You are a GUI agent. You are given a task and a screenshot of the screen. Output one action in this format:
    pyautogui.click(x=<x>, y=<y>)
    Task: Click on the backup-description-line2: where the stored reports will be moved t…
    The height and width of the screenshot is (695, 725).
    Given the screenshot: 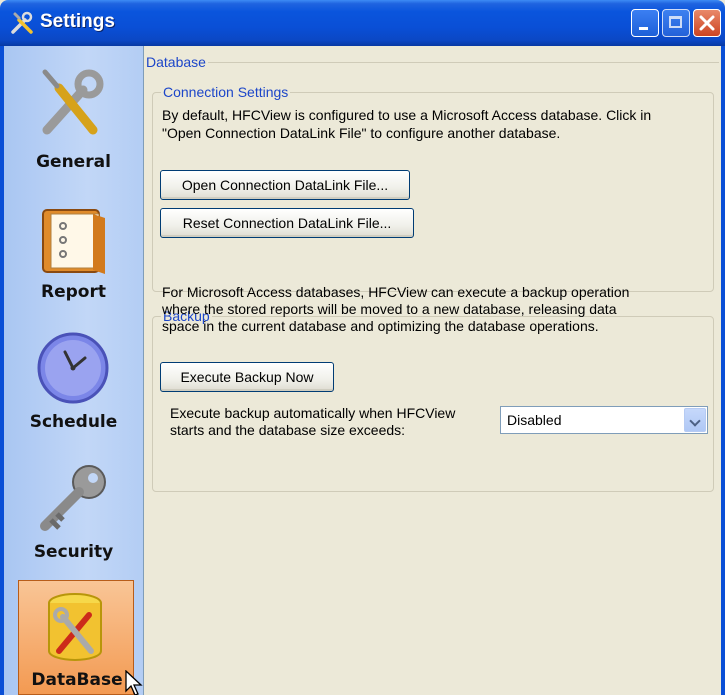 What is the action you would take?
    pyautogui.click(x=389, y=309)
    